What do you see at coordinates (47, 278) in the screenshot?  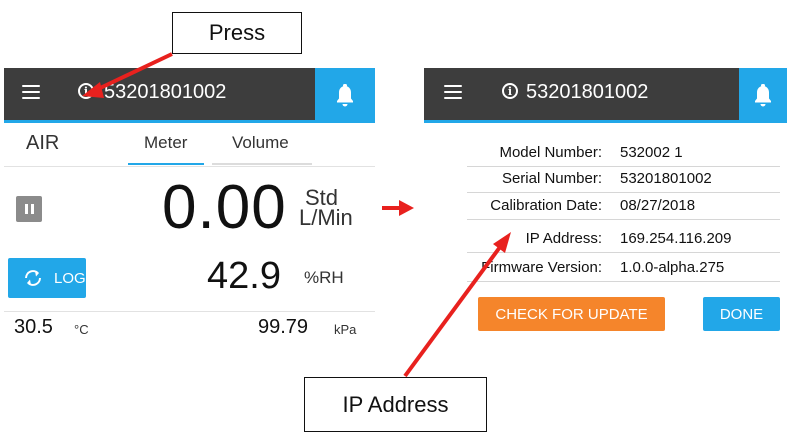 I see `log-button: LOG` at bounding box center [47, 278].